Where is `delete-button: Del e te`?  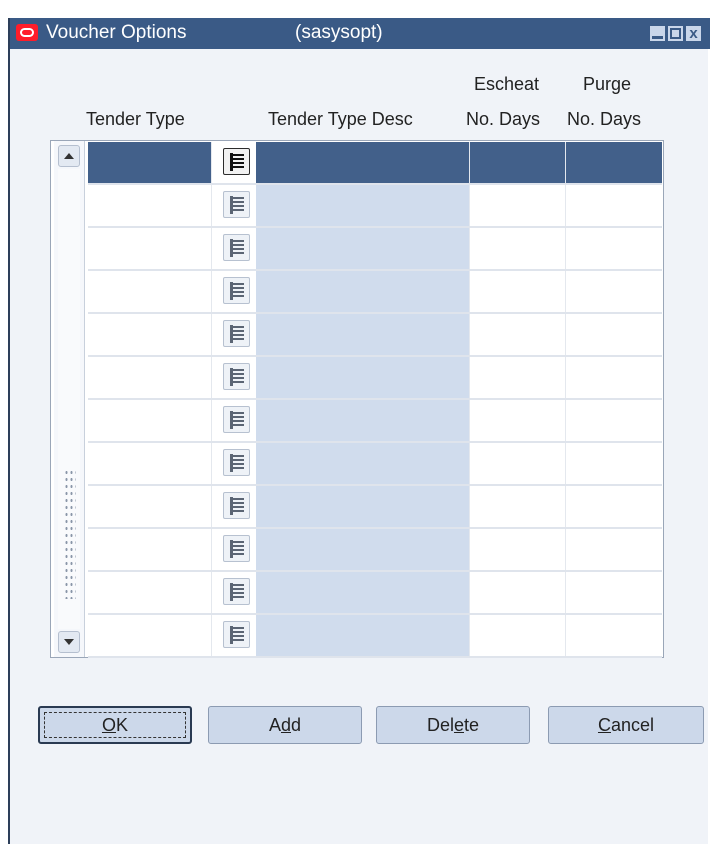
delete-button: Del e te is located at coordinates (453, 725).